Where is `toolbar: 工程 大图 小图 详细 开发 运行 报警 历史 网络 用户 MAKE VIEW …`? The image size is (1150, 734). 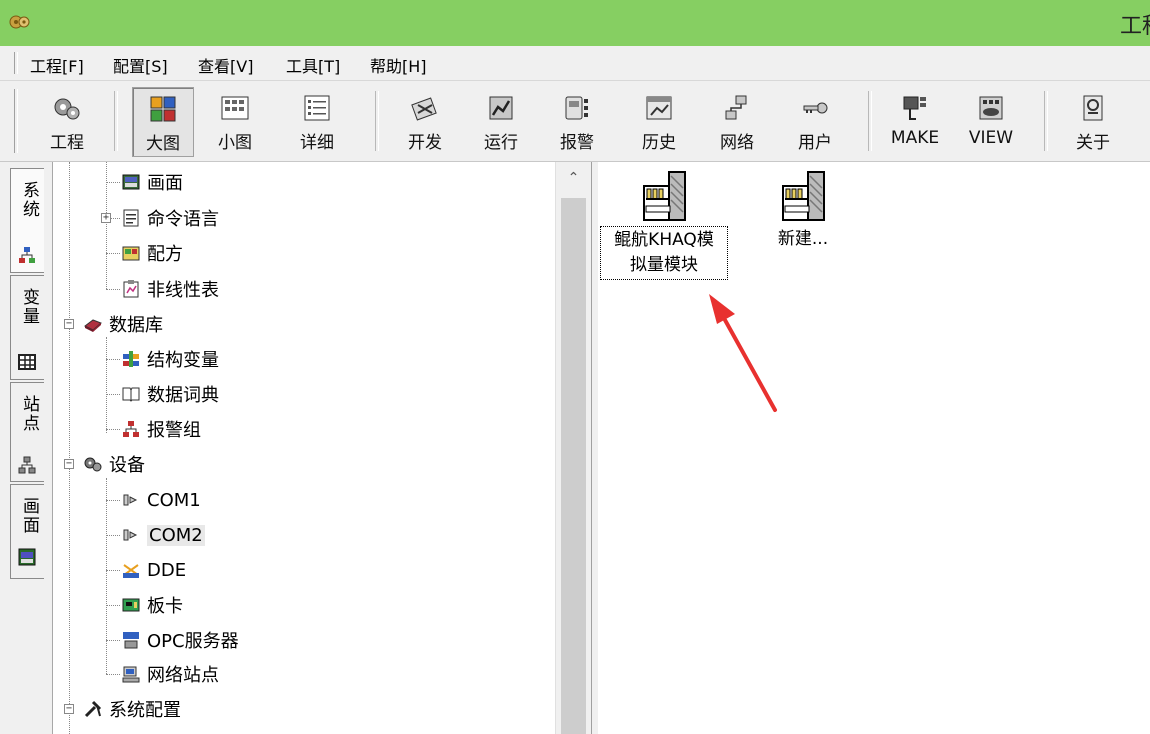
toolbar: 工程 大图 小图 详细 开发 运行 报警 历史 网络 用户 MAKE VIEW … is located at coordinates (575, 121).